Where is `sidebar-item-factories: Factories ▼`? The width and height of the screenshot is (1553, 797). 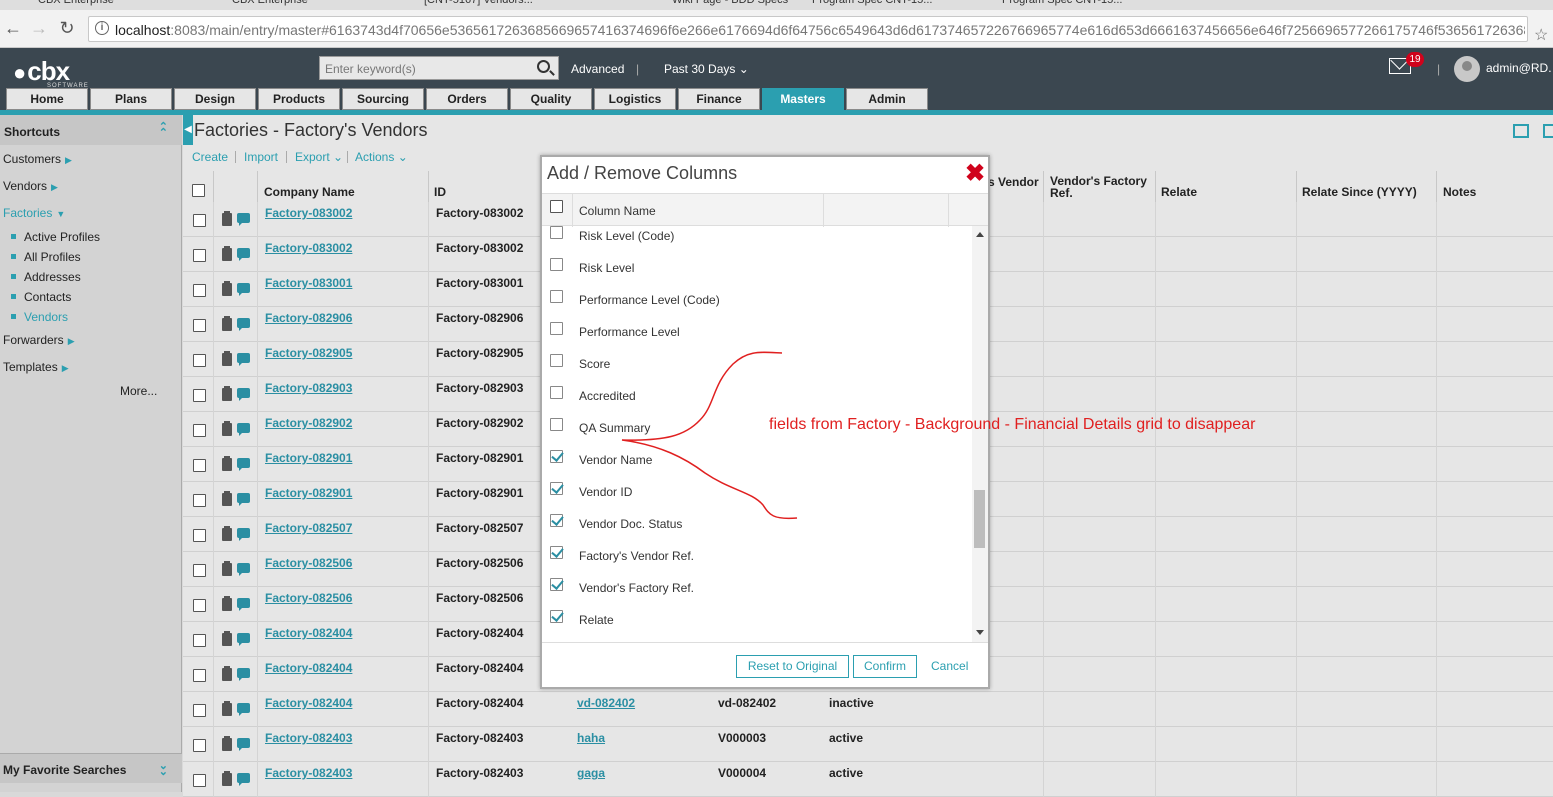
sidebar-item-factories: Factories ▼ is located at coordinates (34, 213).